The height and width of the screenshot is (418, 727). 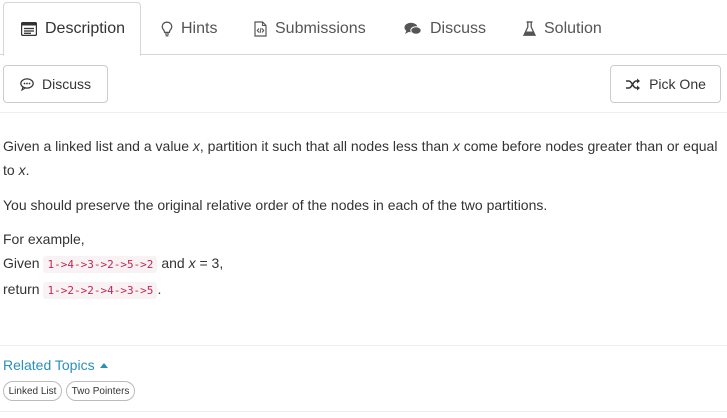 What do you see at coordinates (100, 290) in the screenshot?
I see `code-output: 1->2->2->4->3->5` at bounding box center [100, 290].